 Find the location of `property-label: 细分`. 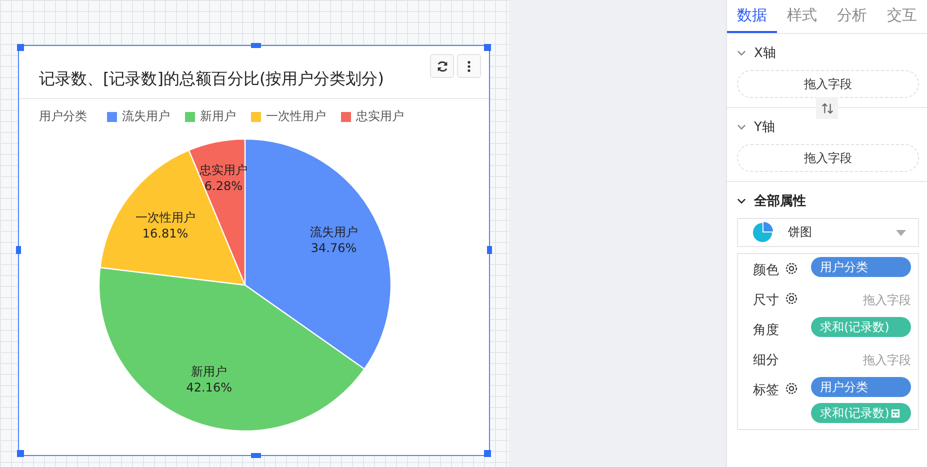

property-label: 细分 is located at coordinates (766, 360).